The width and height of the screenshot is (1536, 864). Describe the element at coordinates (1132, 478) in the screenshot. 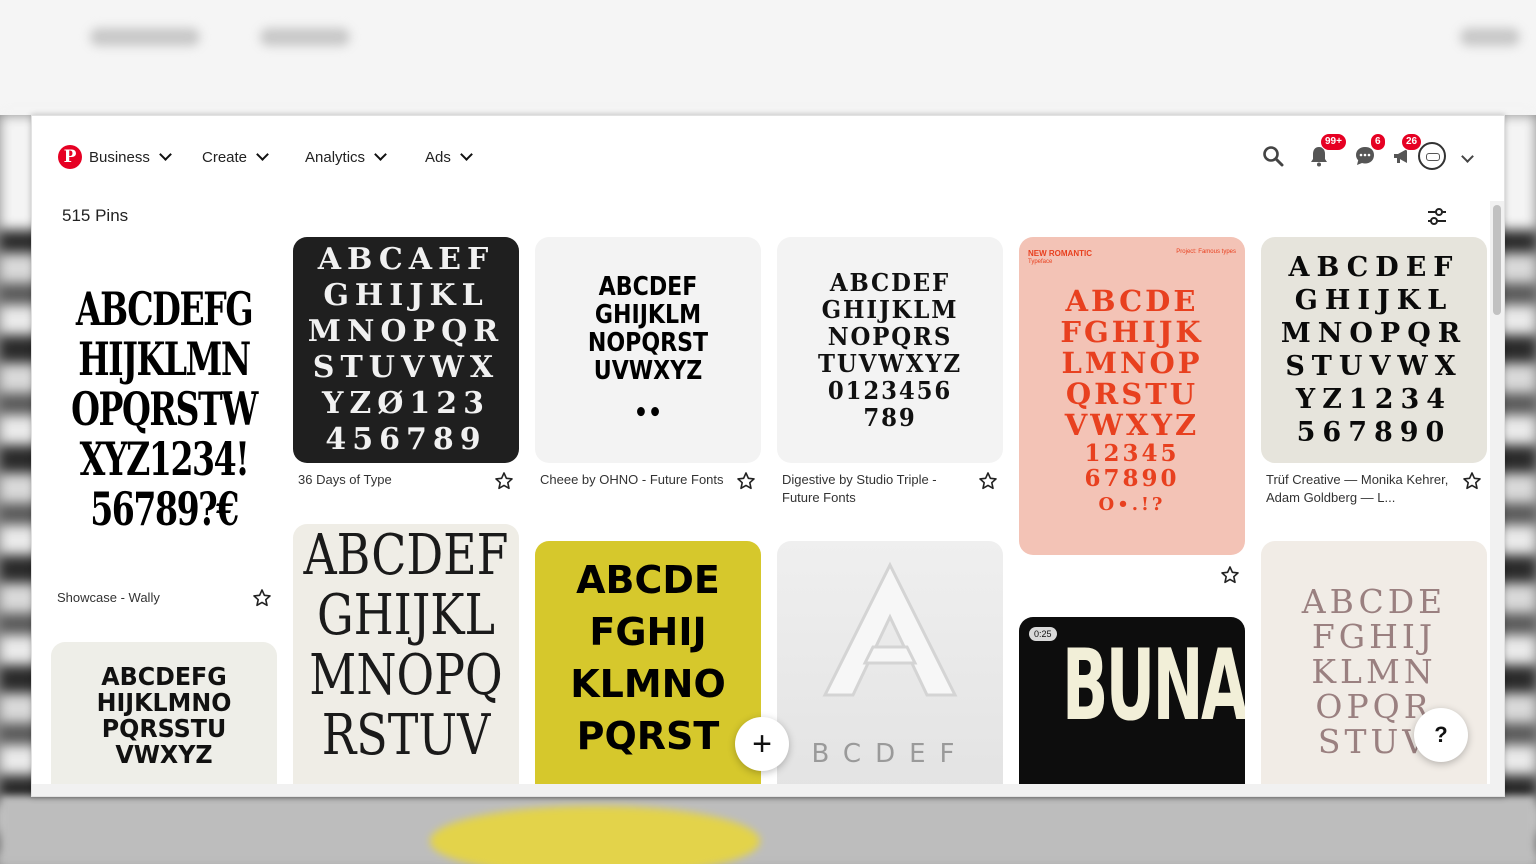

I see `glyph-row: 67890` at that location.